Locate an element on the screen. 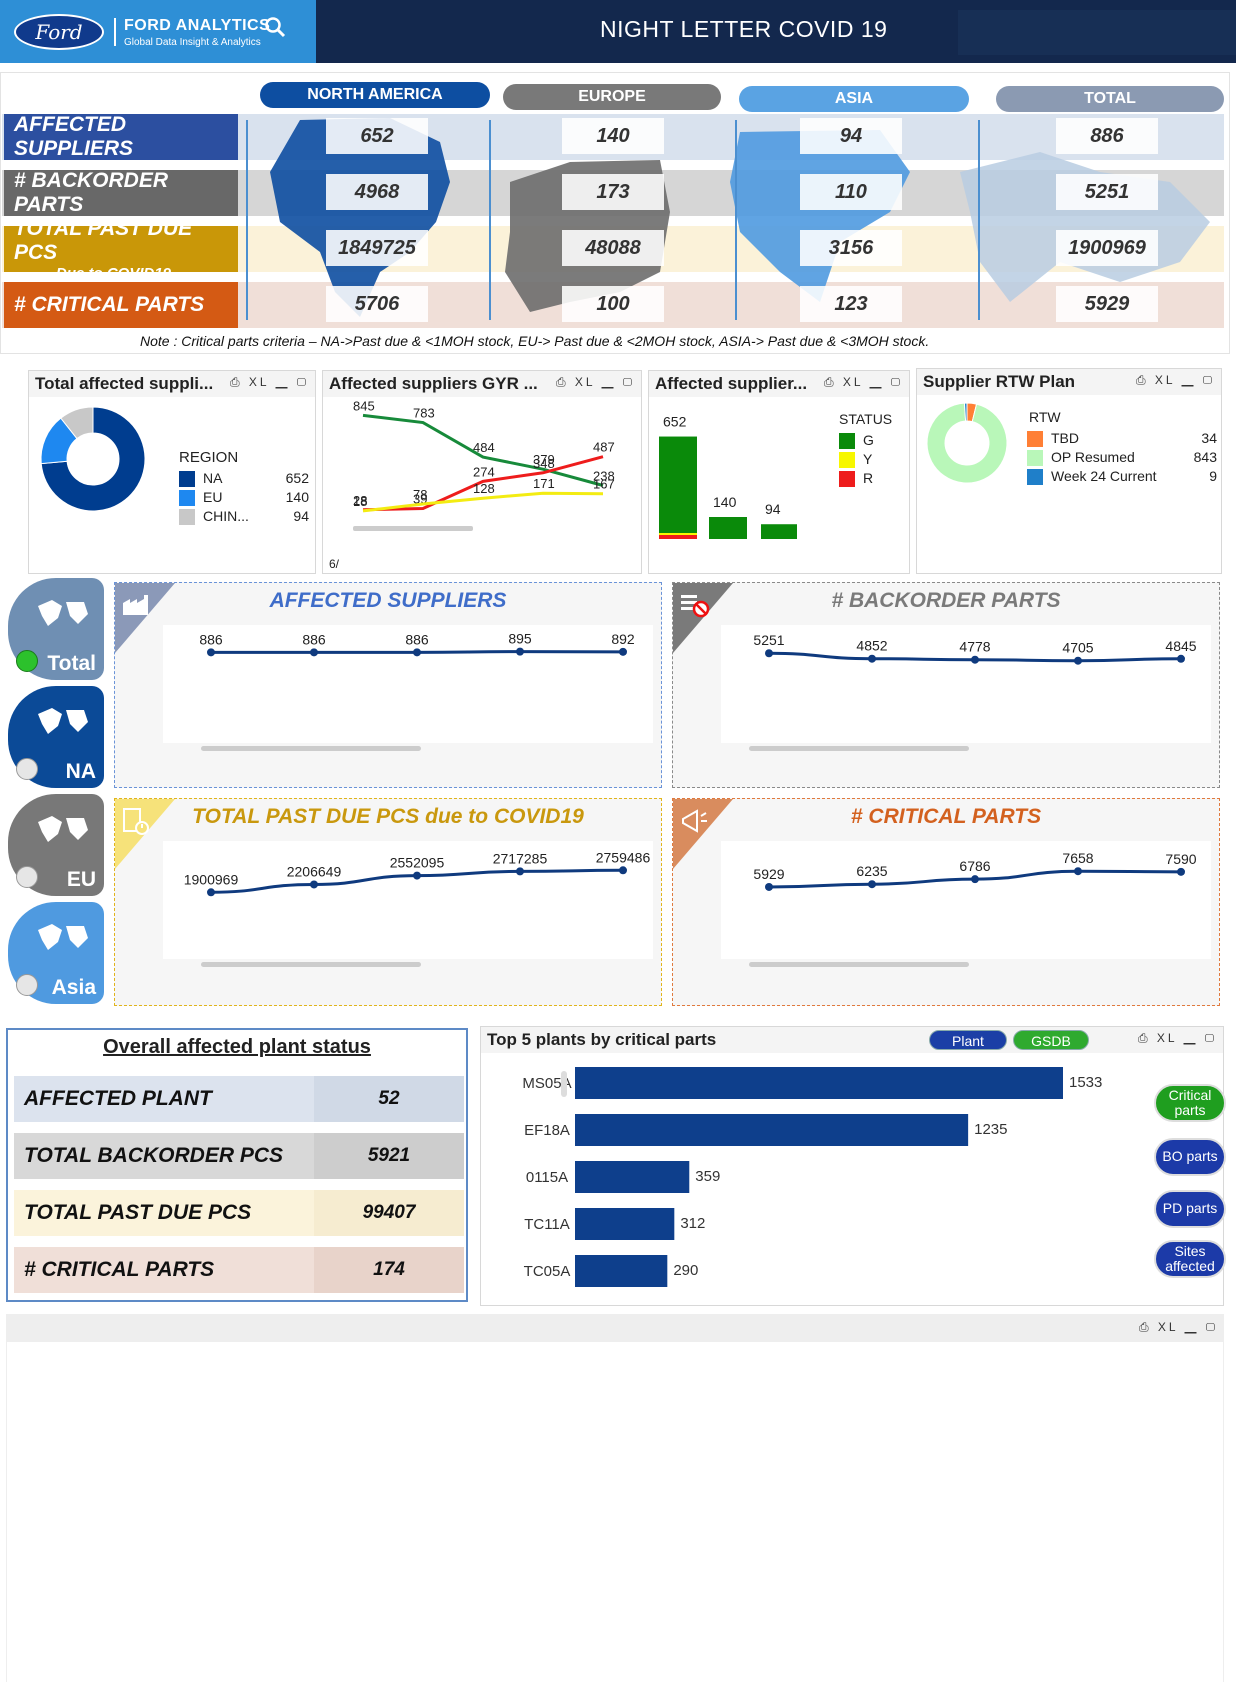 This screenshot has width=1236, height=1689. trend-panel-backorder: # BACKORDER PARTS 5251 4852 4778 4705 4845 is located at coordinates (946, 685).